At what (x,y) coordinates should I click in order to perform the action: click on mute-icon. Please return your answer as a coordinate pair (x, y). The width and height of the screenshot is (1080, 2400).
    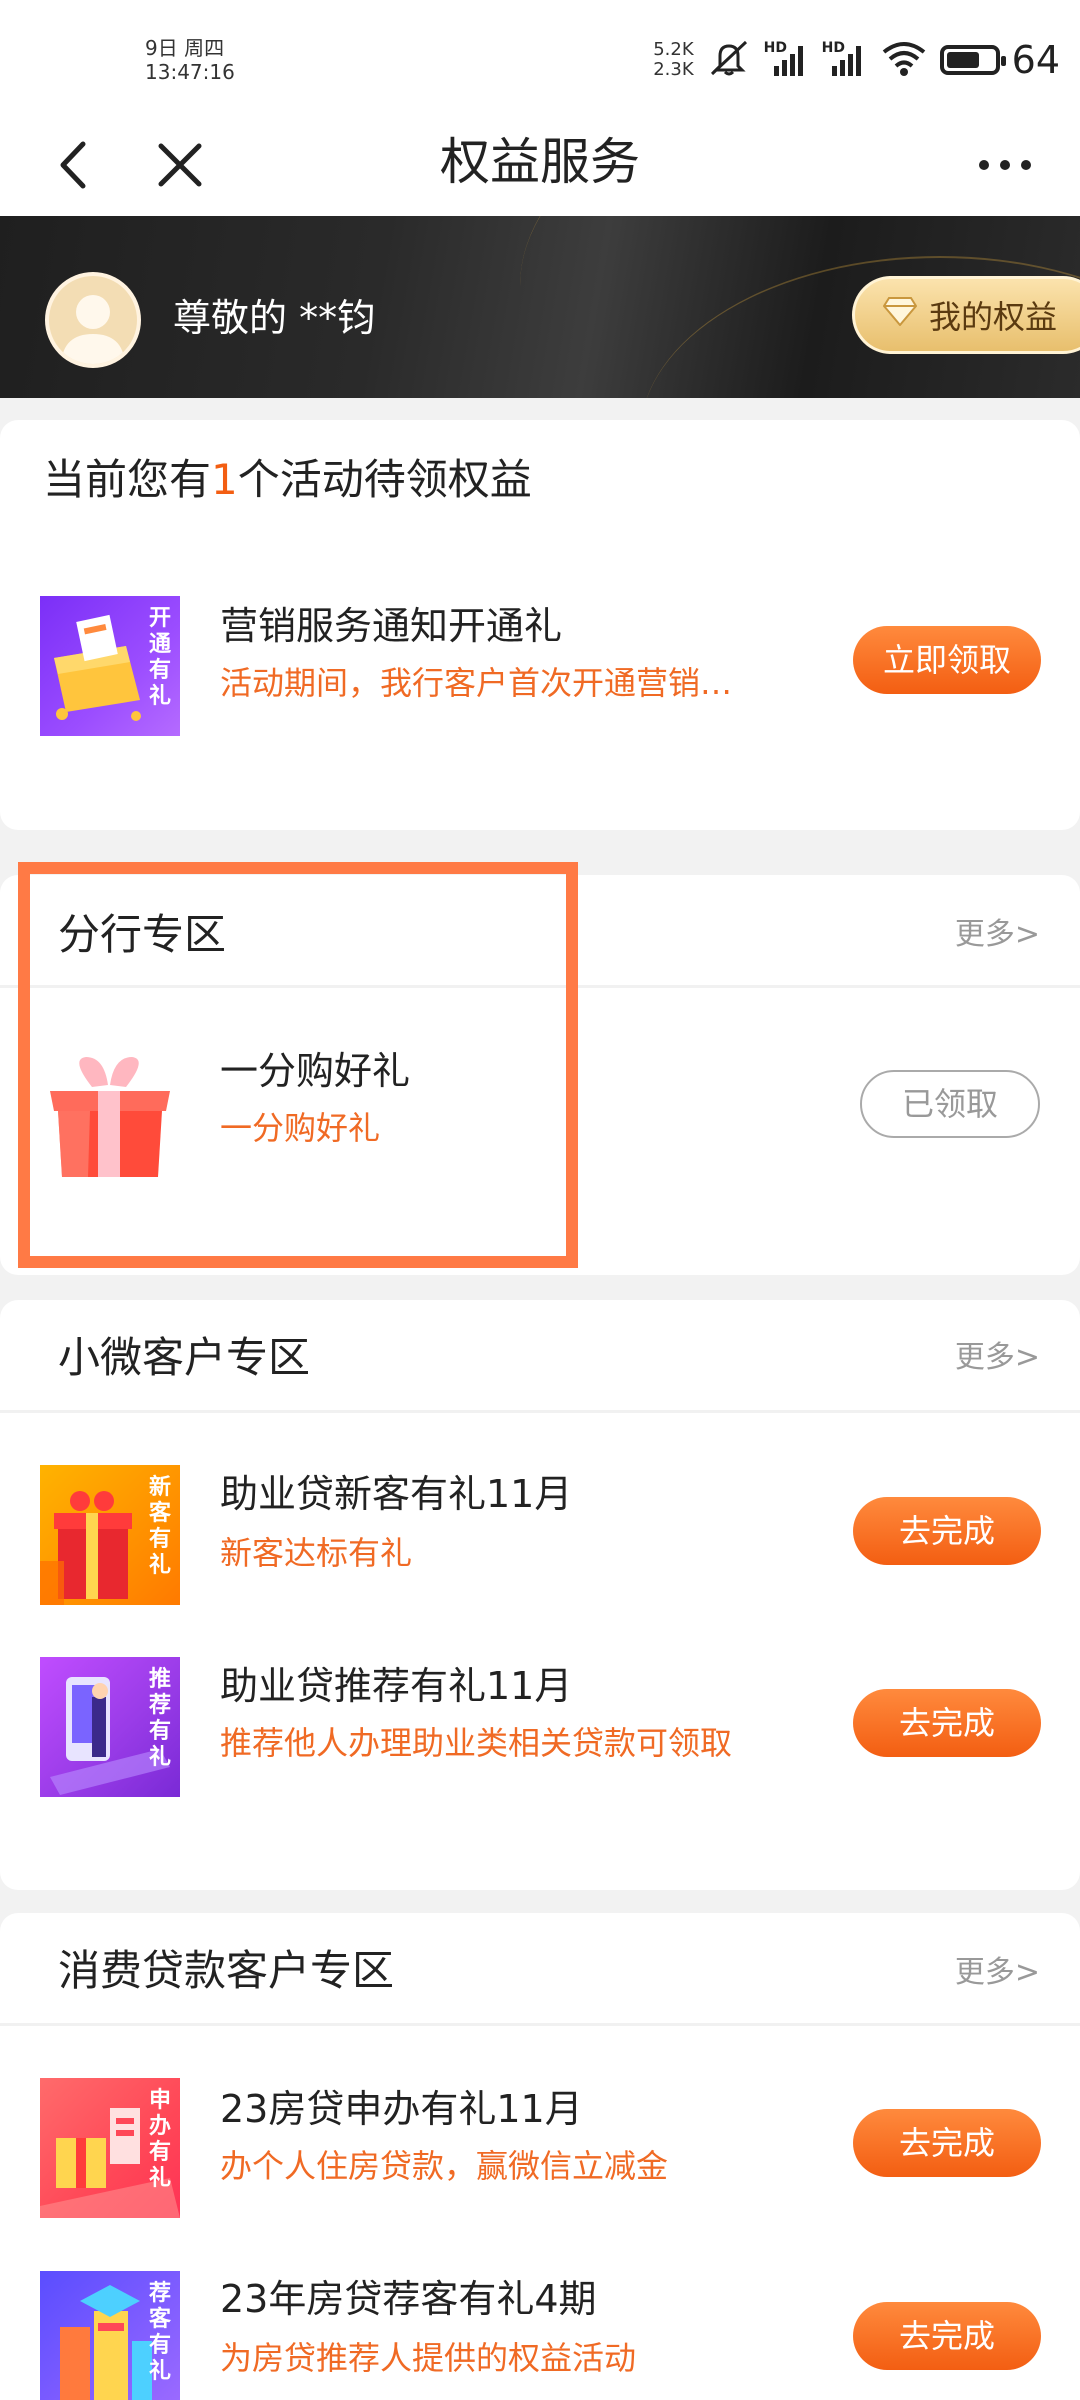
    Looking at the image, I should click on (729, 60).